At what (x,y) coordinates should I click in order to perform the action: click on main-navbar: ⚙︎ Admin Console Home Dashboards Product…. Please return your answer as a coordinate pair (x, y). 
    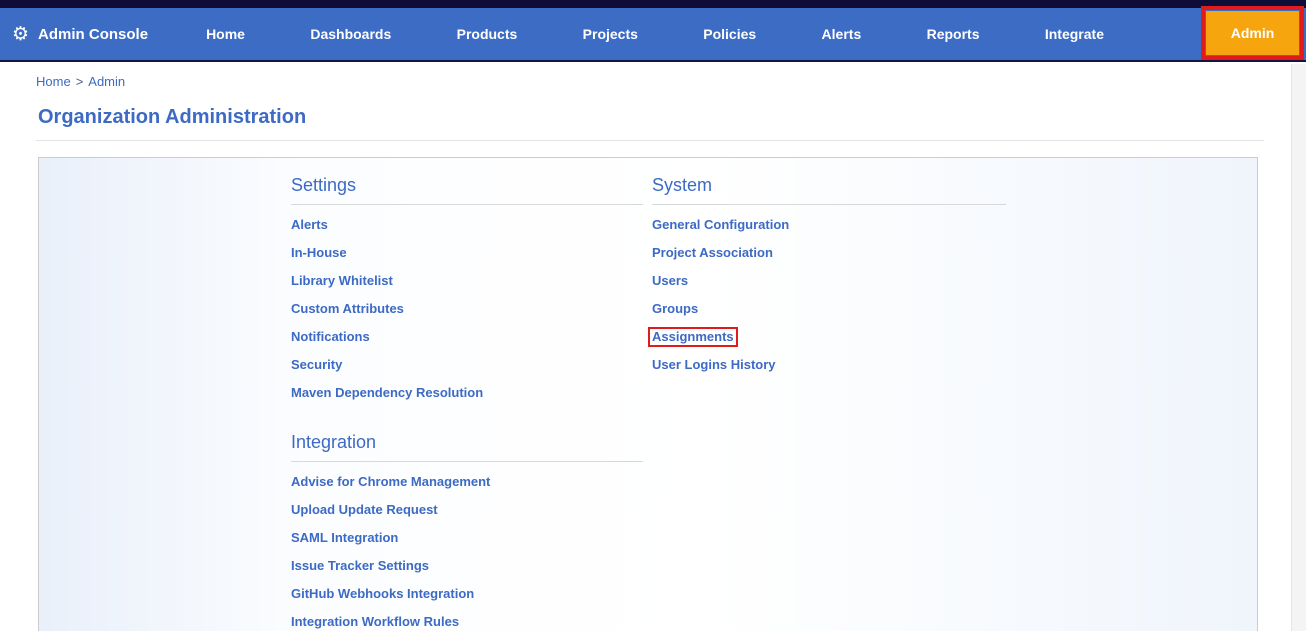
    Looking at the image, I should click on (653, 34).